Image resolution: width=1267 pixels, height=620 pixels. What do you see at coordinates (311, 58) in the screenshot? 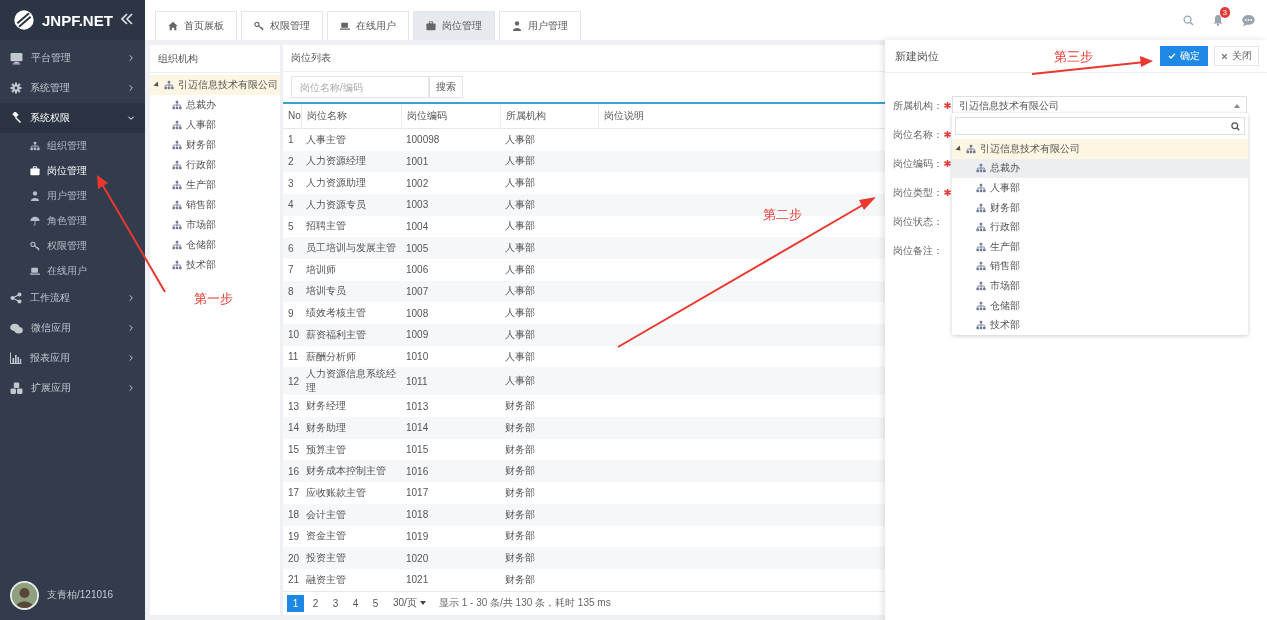
I see `panel-title: 岗位列表` at bounding box center [311, 58].